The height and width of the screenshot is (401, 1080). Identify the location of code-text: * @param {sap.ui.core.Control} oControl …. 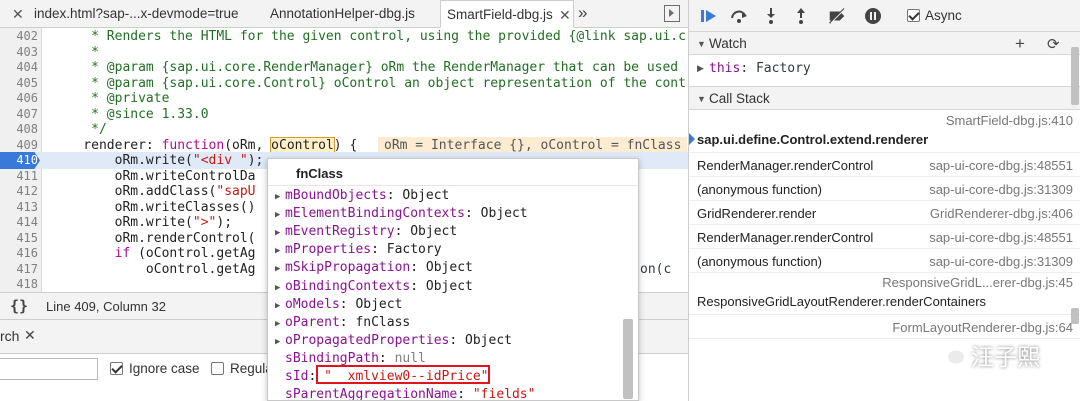
(369, 83).